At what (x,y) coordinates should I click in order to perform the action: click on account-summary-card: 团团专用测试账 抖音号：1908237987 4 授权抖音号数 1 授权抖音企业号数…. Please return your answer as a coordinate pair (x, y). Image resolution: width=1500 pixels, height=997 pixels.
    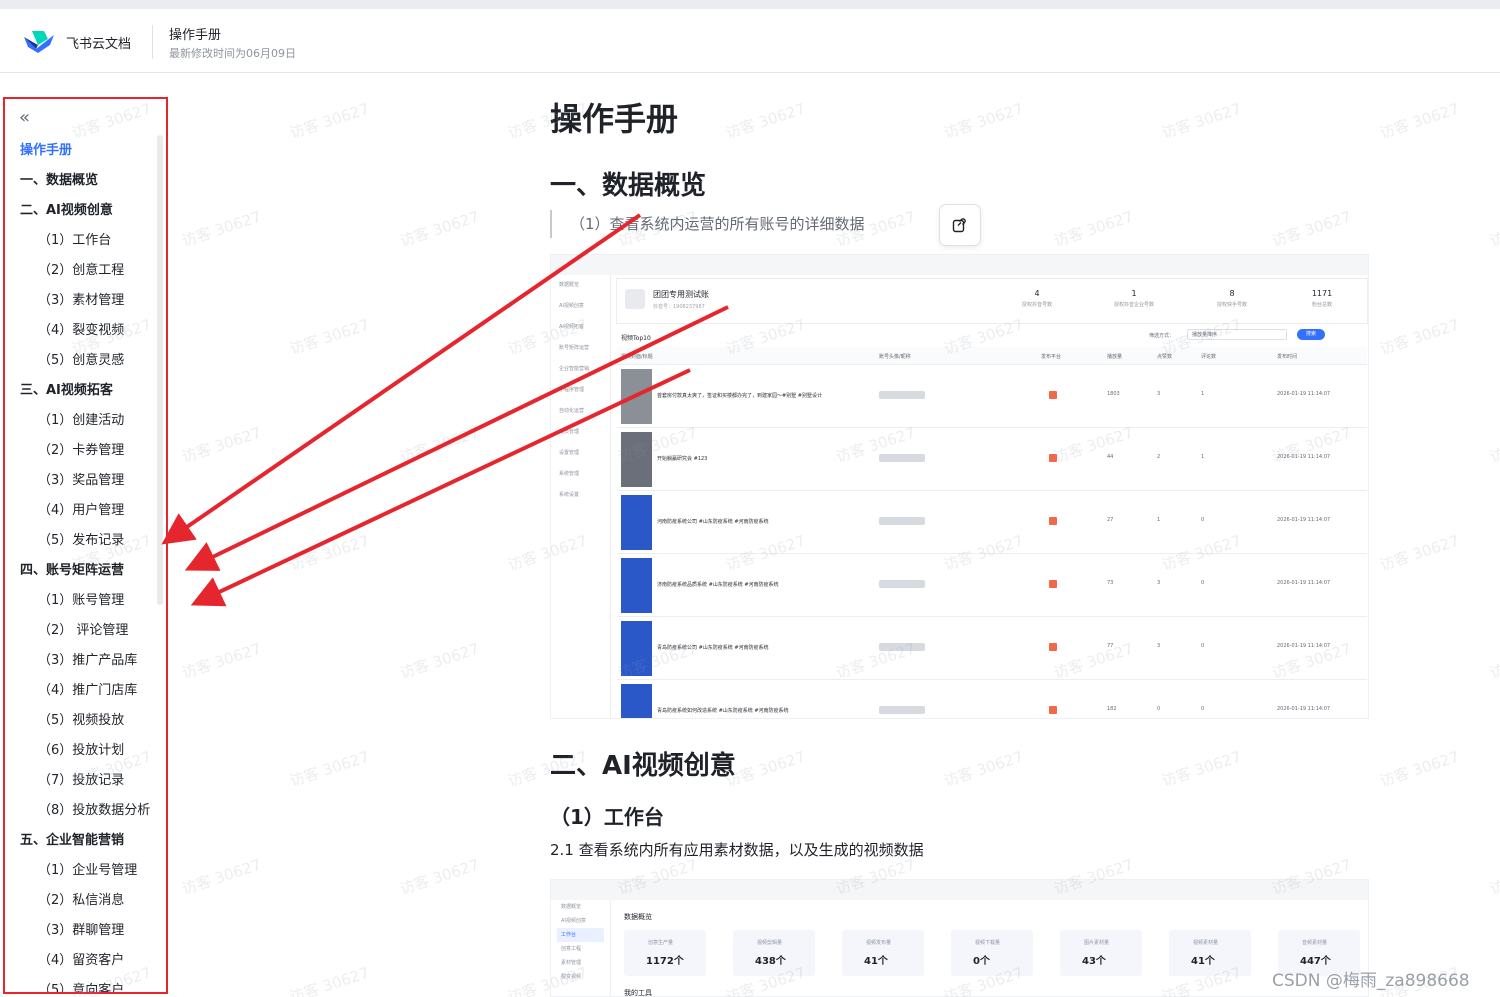
    Looking at the image, I should click on (992, 301).